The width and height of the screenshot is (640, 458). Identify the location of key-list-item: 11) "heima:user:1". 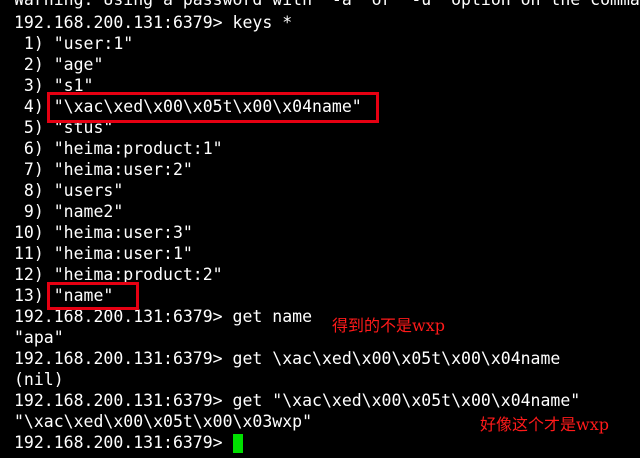
(103, 253).